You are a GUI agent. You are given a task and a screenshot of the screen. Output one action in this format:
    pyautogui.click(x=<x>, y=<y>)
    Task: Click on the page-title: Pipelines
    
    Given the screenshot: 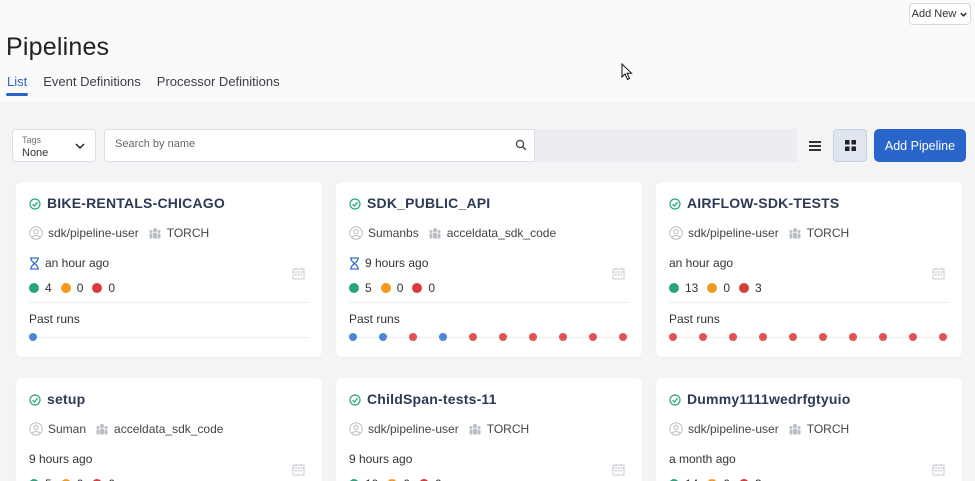 What is the action you would take?
    pyautogui.click(x=58, y=47)
    